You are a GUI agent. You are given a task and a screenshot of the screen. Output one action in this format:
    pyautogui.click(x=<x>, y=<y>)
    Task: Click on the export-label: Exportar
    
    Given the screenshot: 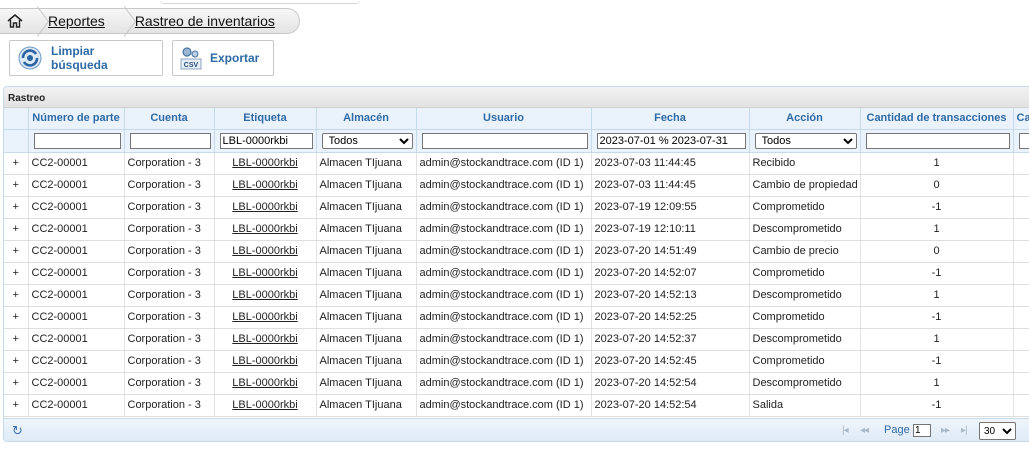 What is the action you would take?
    pyautogui.click(x=235, y=58)
    